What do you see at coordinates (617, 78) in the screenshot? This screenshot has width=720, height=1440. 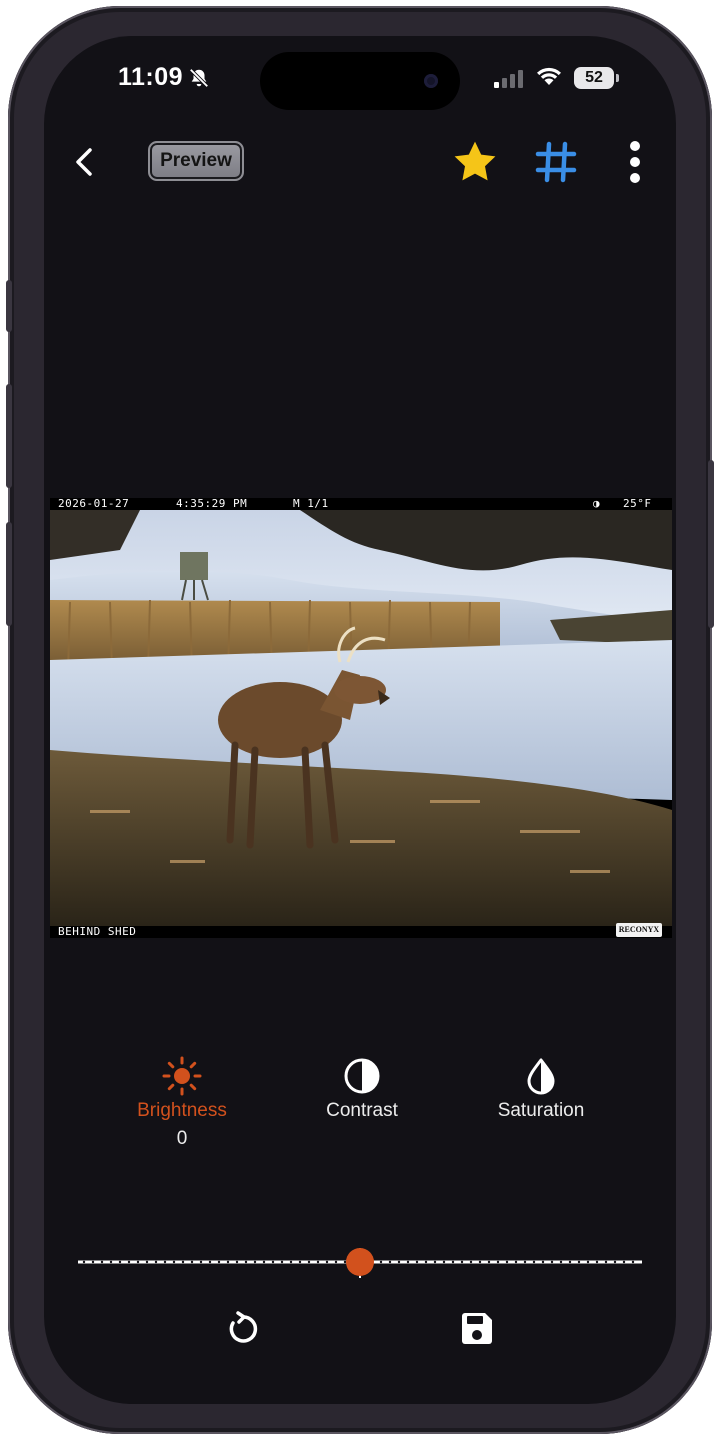 I see `battery-nub` at bounding box center [617, 78].